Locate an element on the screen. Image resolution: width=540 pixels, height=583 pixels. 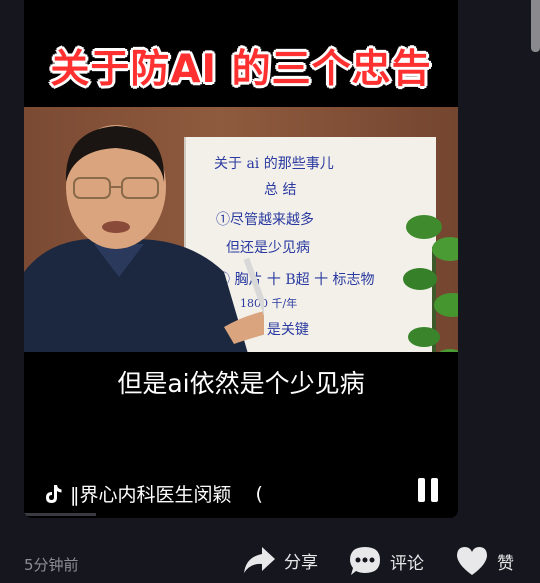
tiktok-logo-icon is located at coordinates (54, 493).